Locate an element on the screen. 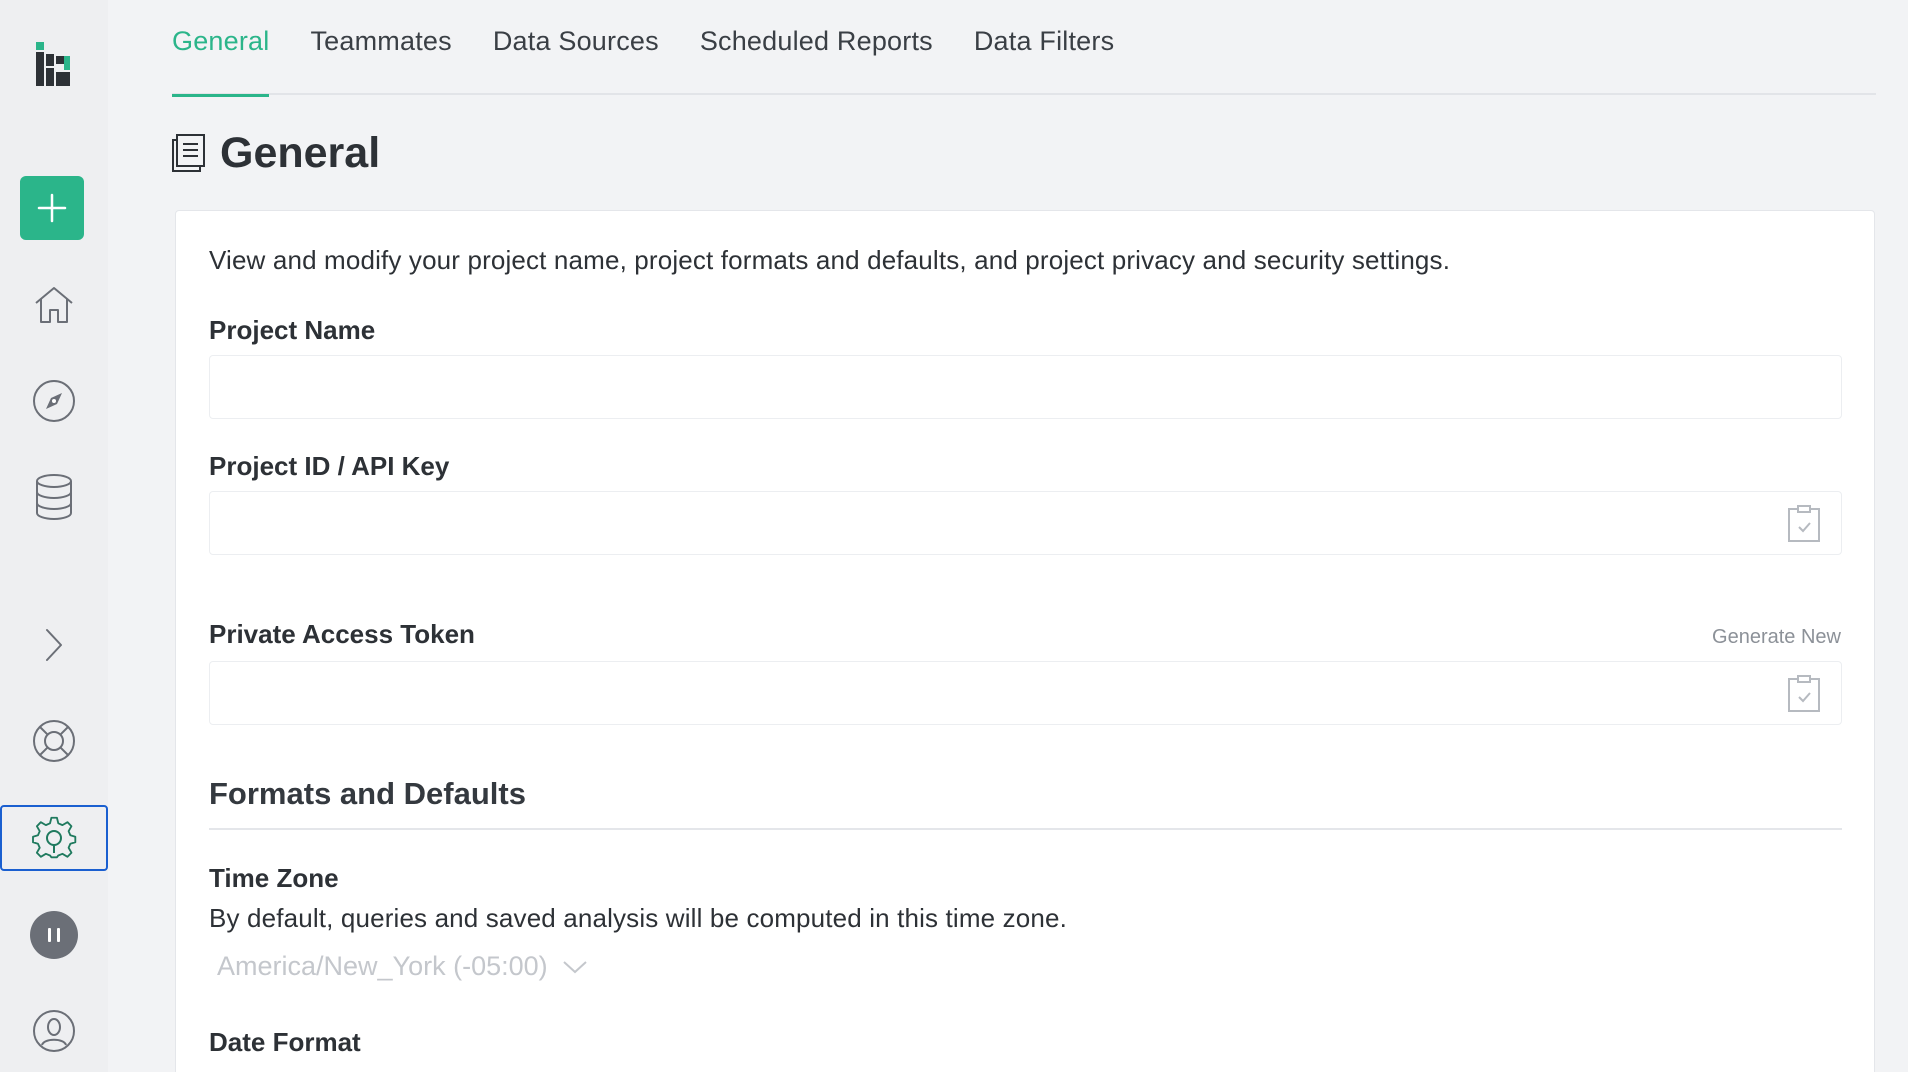  sidebar-item-data is located at coordinates (54, 497).